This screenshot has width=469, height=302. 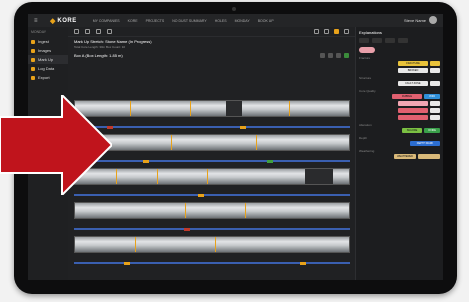 I want to click on confirm-icon, so click(x=346, y=55).